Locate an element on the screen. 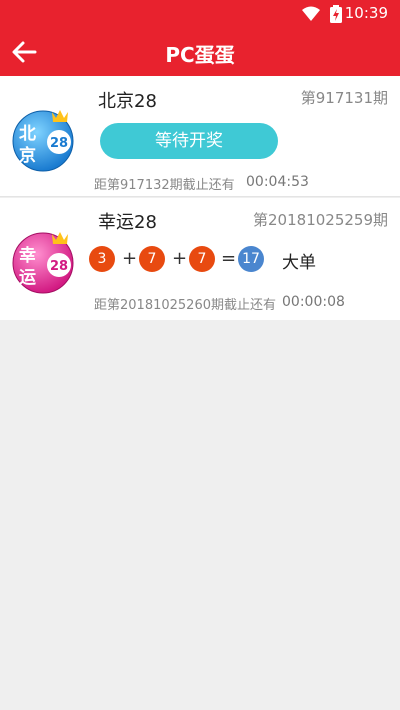 This screenshot has width=400, height=710. game-name: 幸运28 is located at coordinates (127, 222).